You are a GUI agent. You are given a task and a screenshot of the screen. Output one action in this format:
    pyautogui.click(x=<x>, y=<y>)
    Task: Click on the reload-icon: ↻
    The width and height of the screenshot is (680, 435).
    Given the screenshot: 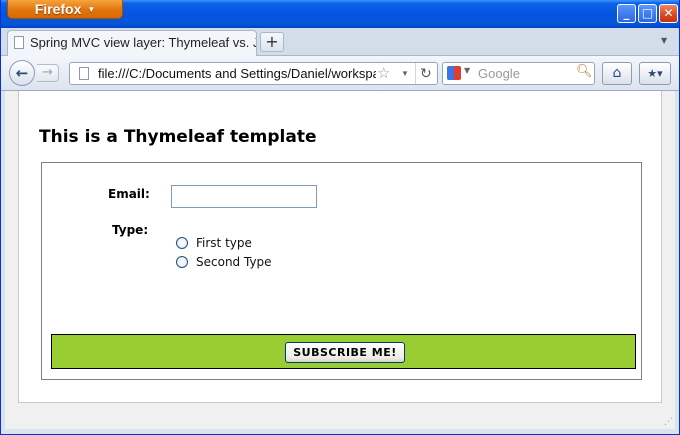 What is the action you would take?
    pyautogui.click(x=423, y=73)
    